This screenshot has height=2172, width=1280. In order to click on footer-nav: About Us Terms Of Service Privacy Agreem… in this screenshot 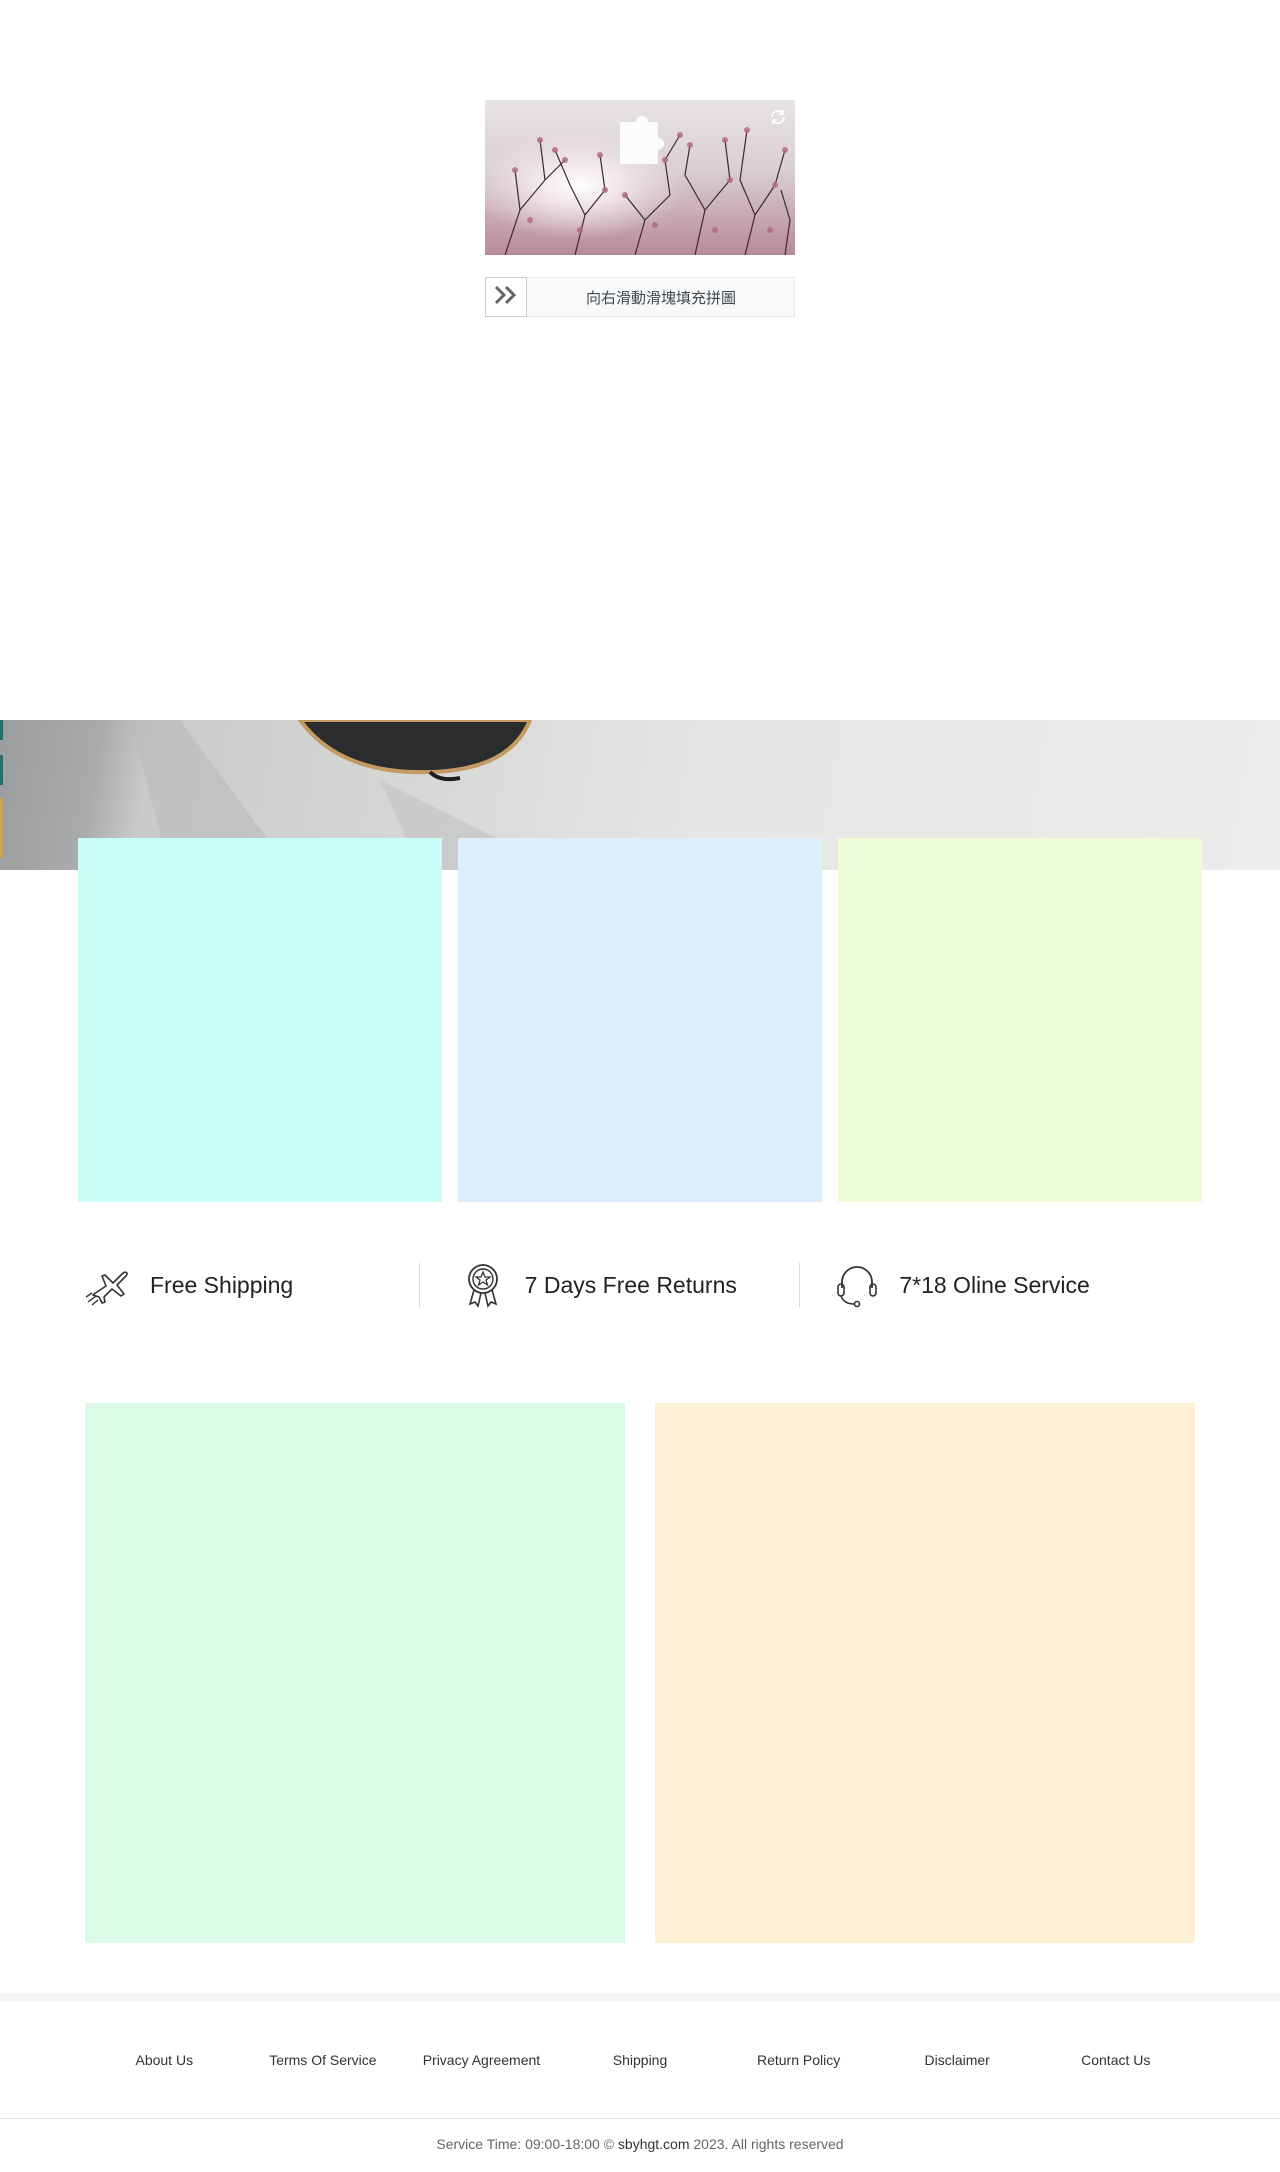, I will do `click(640, 2060)`.